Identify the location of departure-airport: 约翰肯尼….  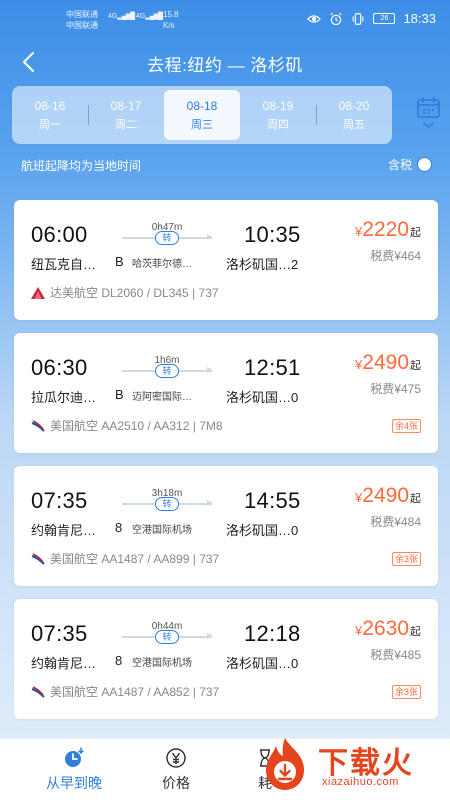
(64, 530).